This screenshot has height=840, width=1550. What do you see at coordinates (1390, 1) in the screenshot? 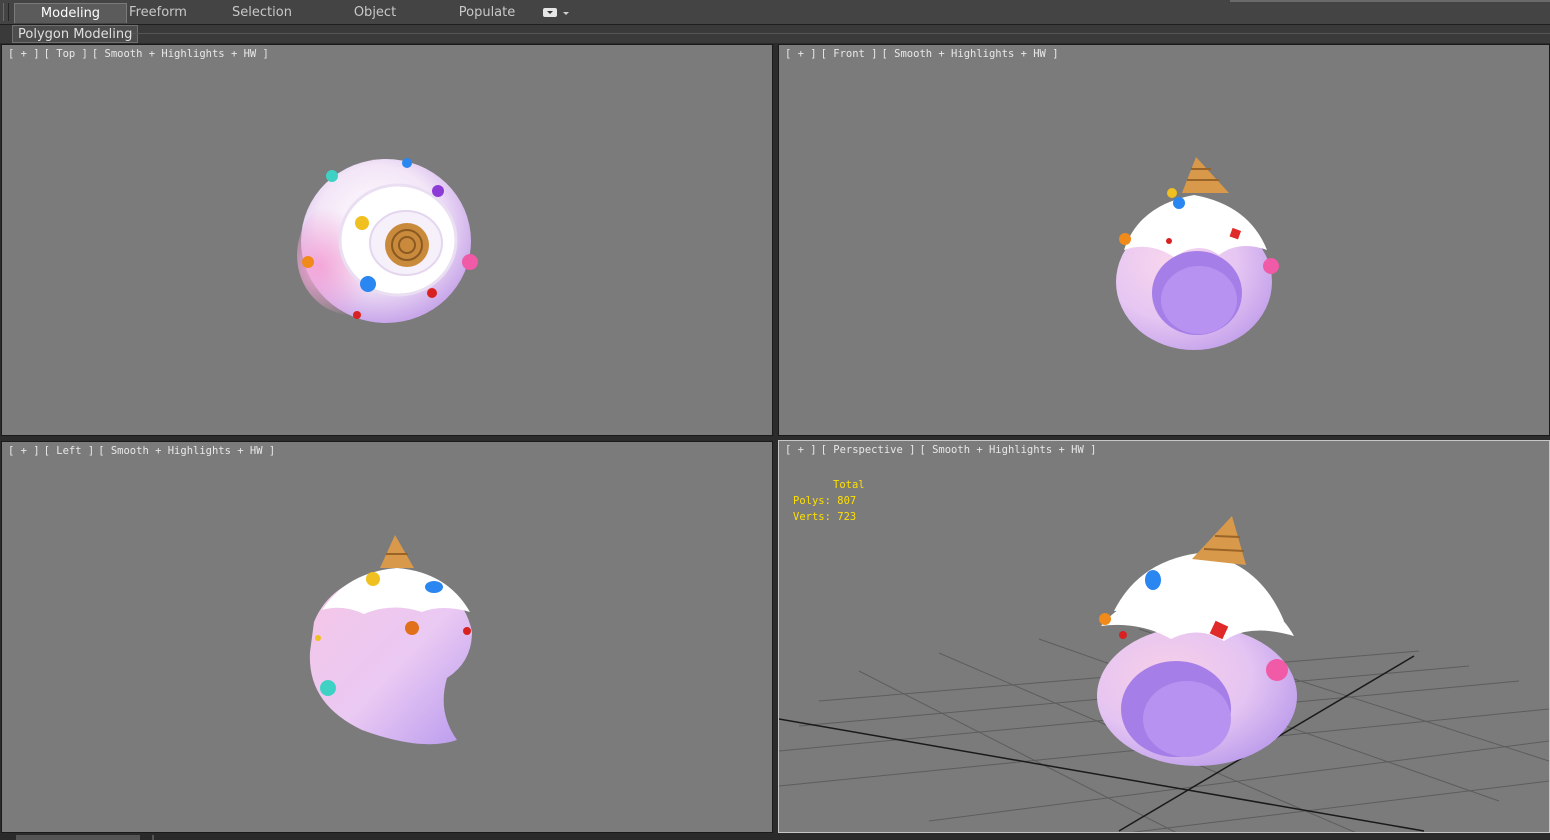
I see `ribbon-divider` at bounding box center [1390, 1].